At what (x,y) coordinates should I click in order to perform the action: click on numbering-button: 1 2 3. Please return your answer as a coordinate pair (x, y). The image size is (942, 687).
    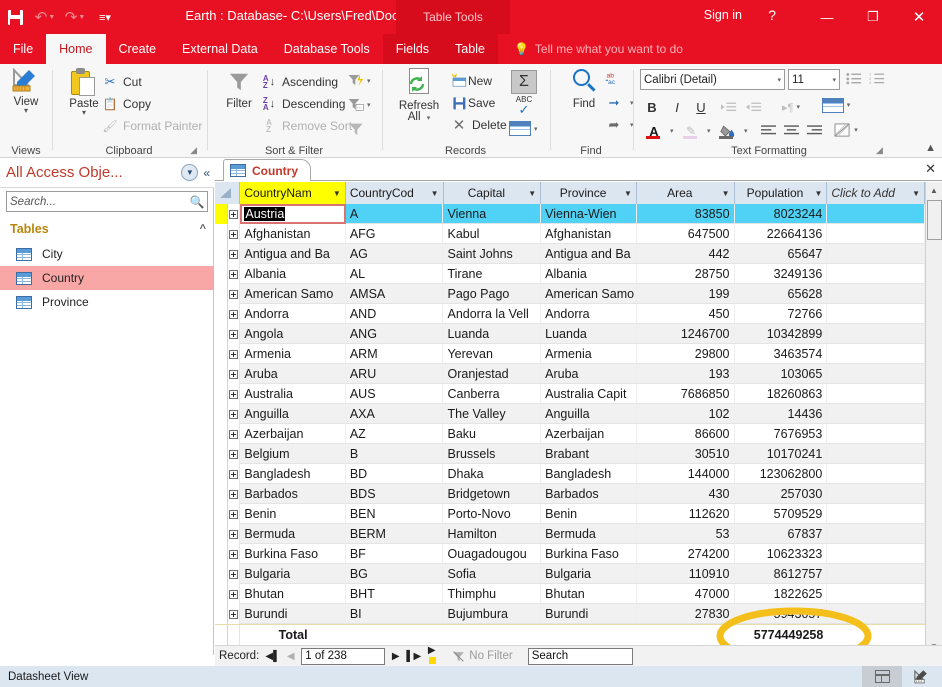
    Looking at the image, I should click on (877, 78).